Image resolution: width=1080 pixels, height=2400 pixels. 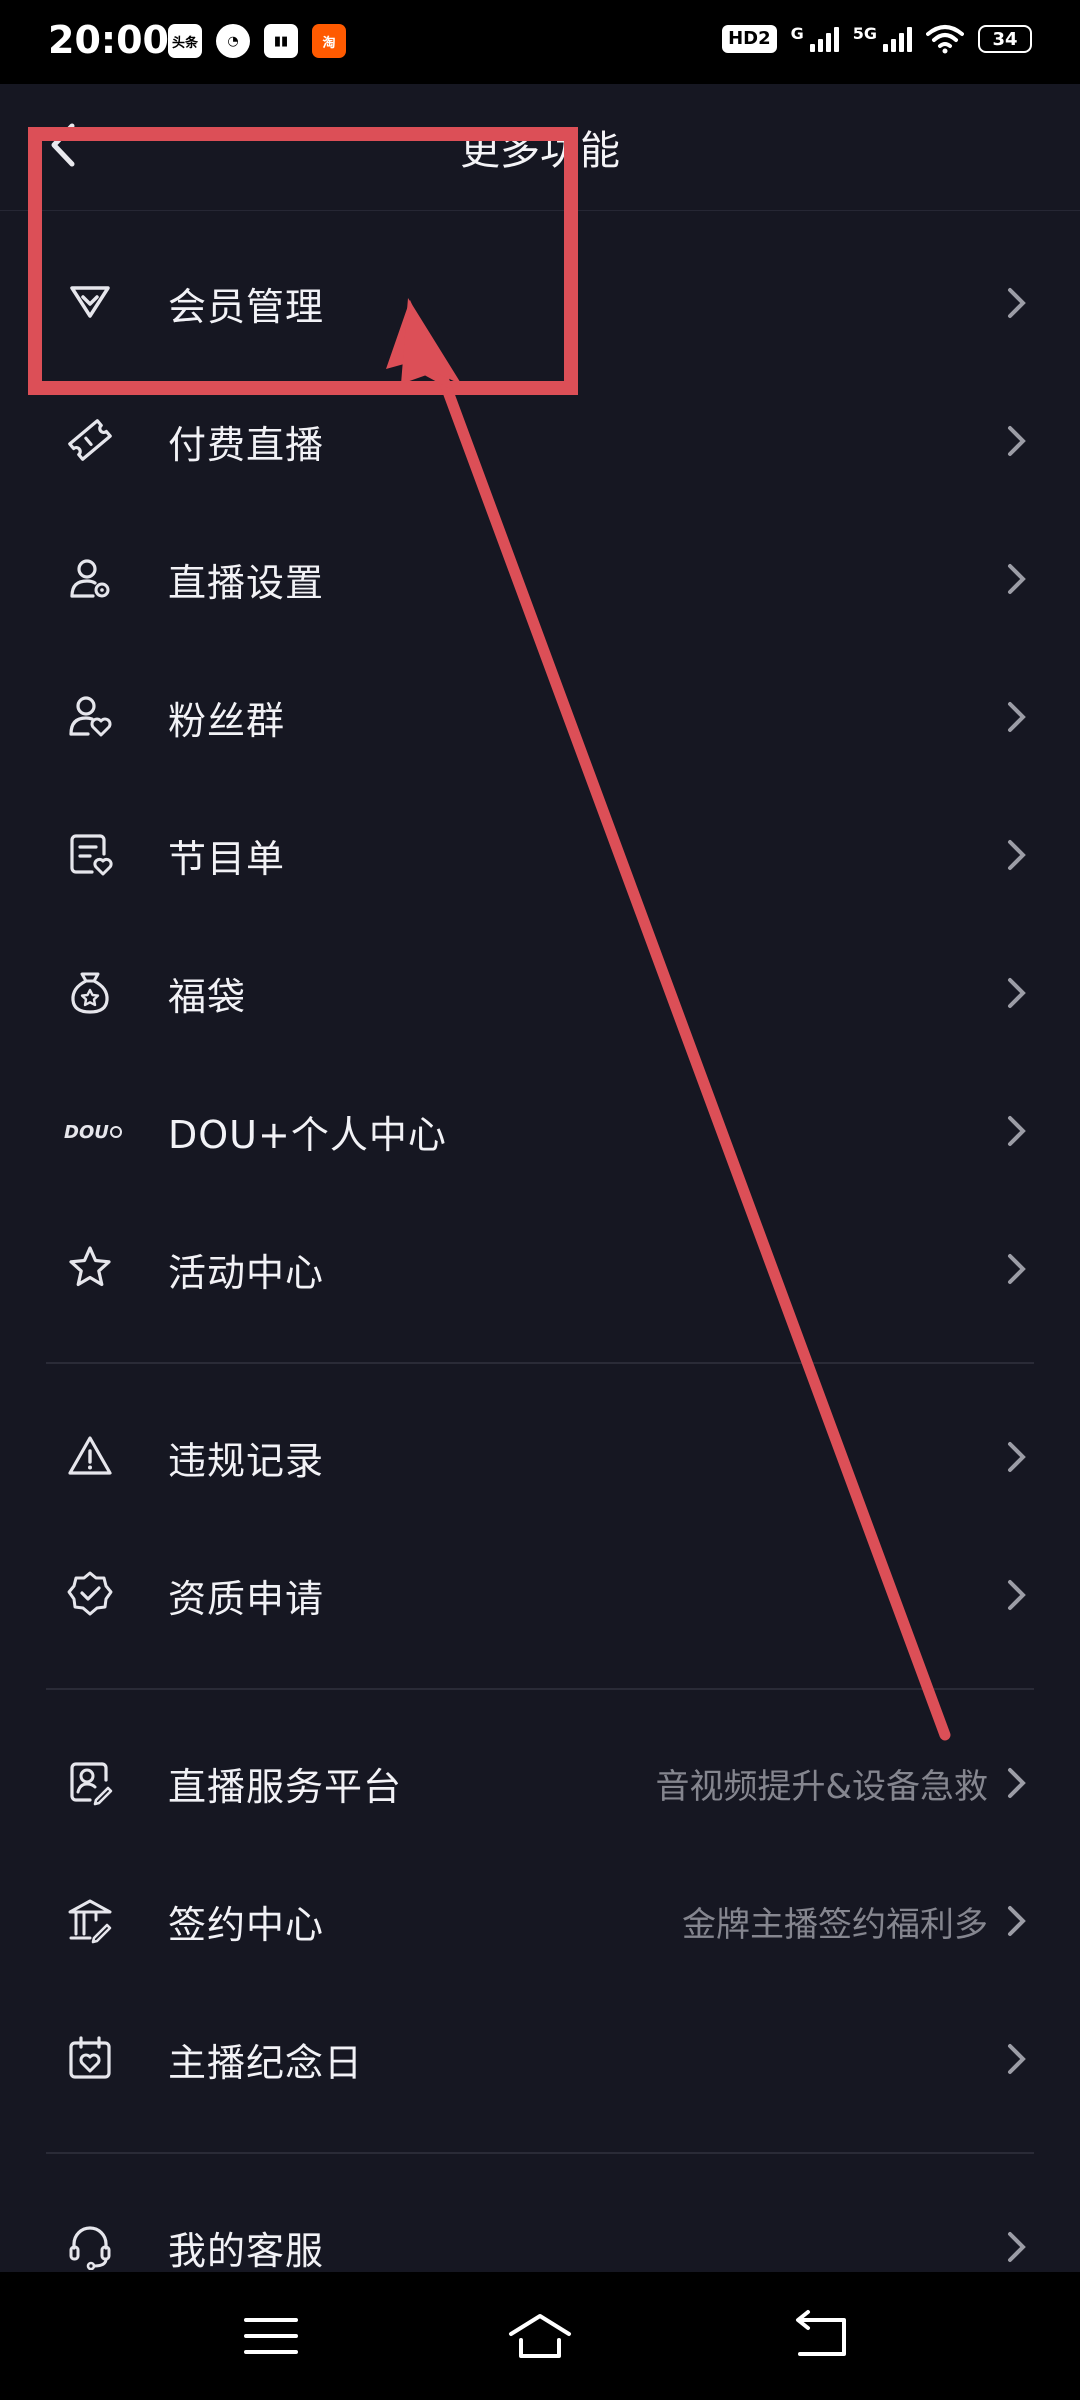 What do you see at coordinates (90, 1266) in the screenshot?
I see `star-icon` at bounding box center [90, 1266].